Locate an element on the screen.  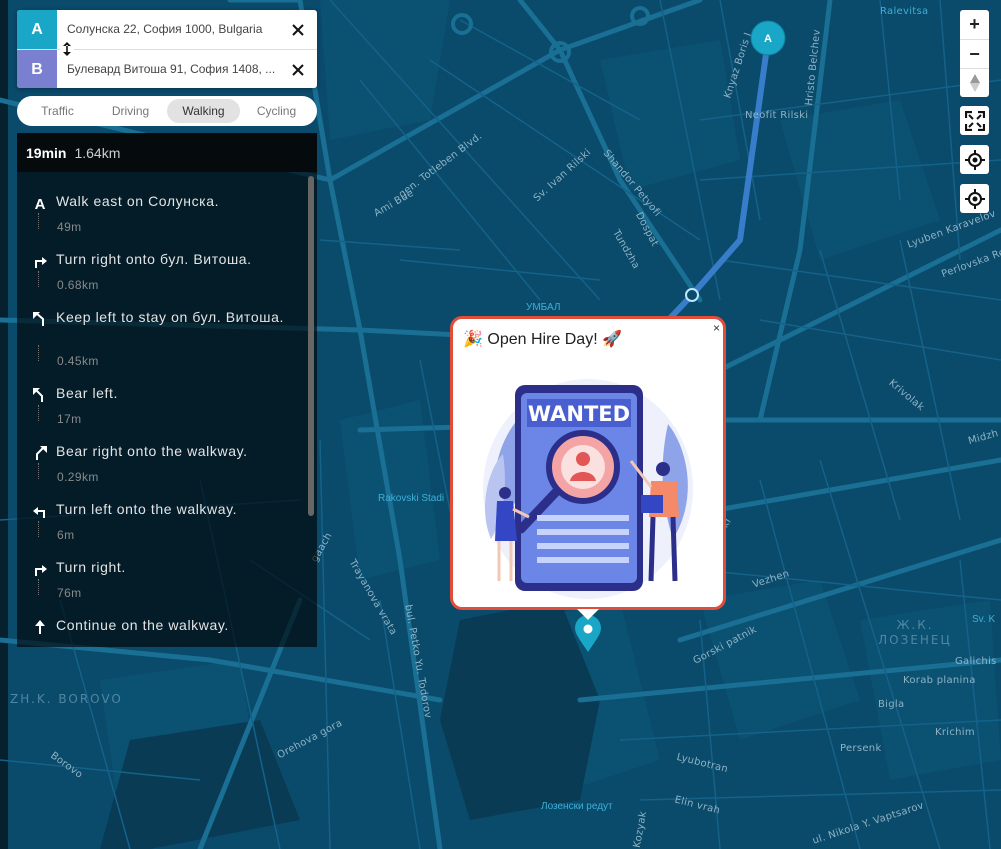
compass-button is located at coordinates (974, 82).